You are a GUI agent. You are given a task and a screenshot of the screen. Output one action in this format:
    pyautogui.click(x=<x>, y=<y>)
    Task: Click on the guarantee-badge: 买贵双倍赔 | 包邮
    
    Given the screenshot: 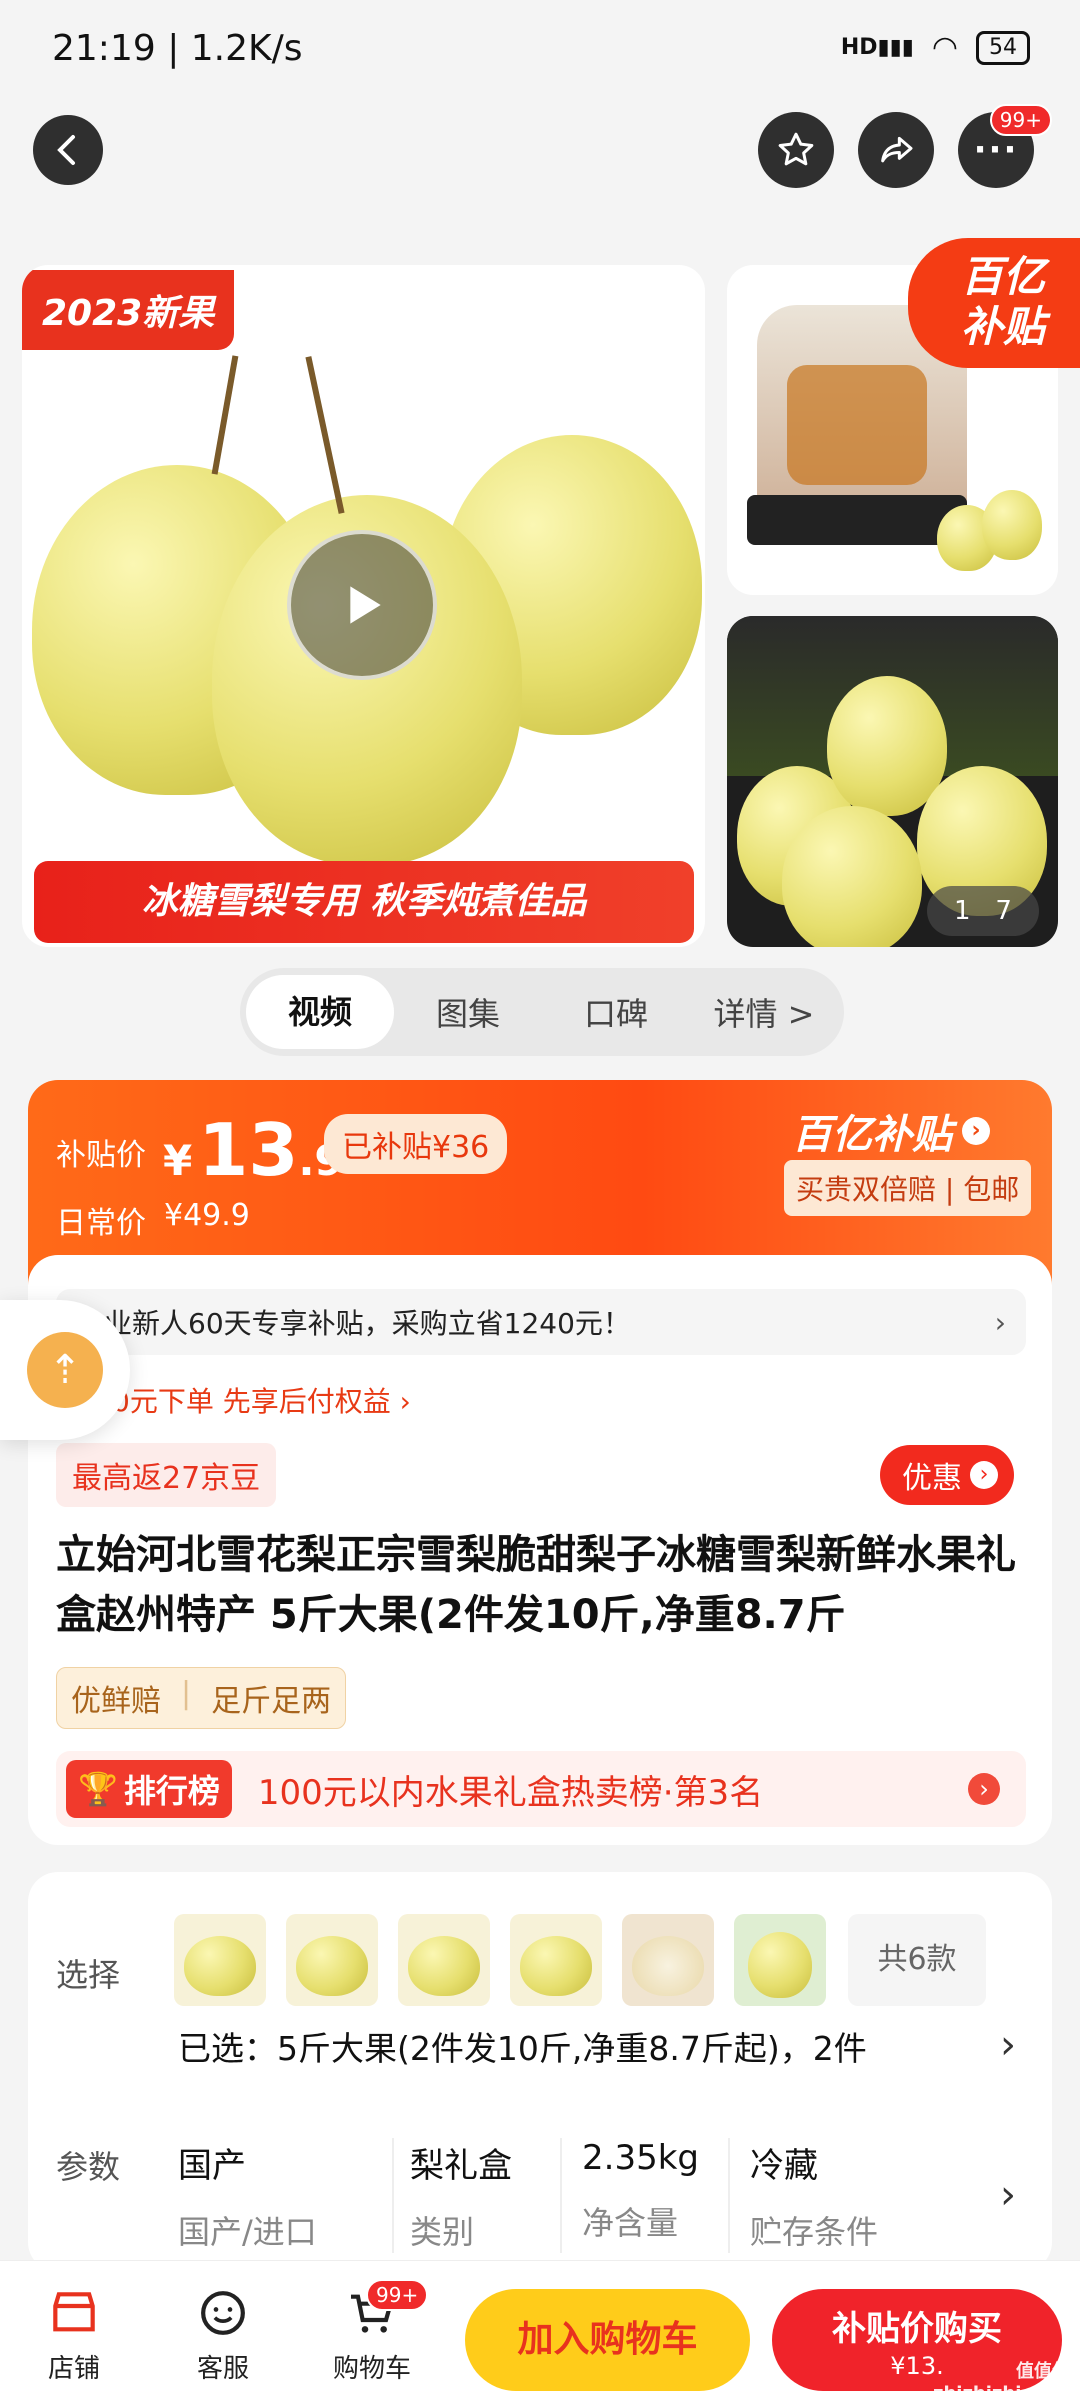 What is the action you would take?
    pyautogui.click(x=908, y=1188)
    